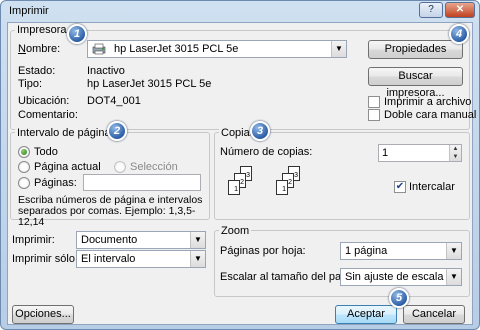 The width and height of the screenshot is (480, 330). Describe the element at coordinates (420, 153) in the screenshot. I see `copies-count-input: 1 ▲ ▼` at that location.